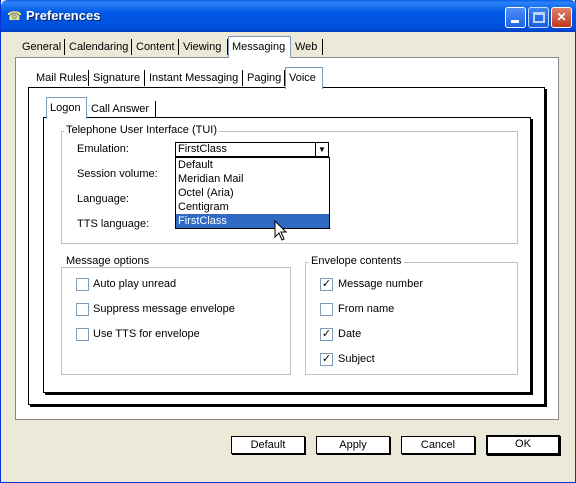 This screenshot has width=576, height=483. Describe the element at coordinates (164, 309) in the screenshot. I see `suppress-envelope-label: Suppress message envelope` at that location.